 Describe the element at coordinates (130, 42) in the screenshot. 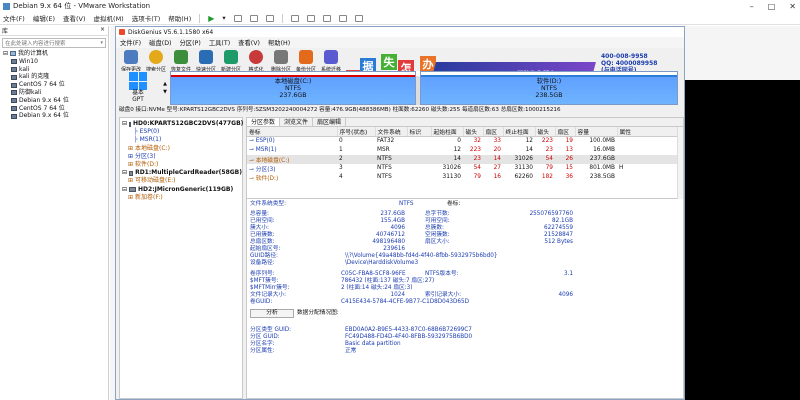

I see `dg-menu-file: 文件(F)` at that location.